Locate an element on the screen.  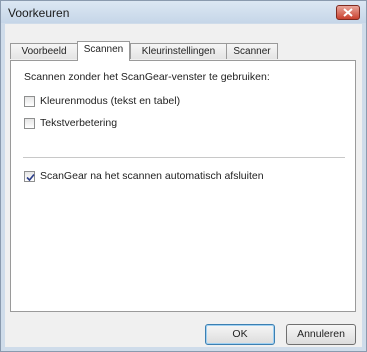
ok-button: OK is located at coordinates (240, 334).